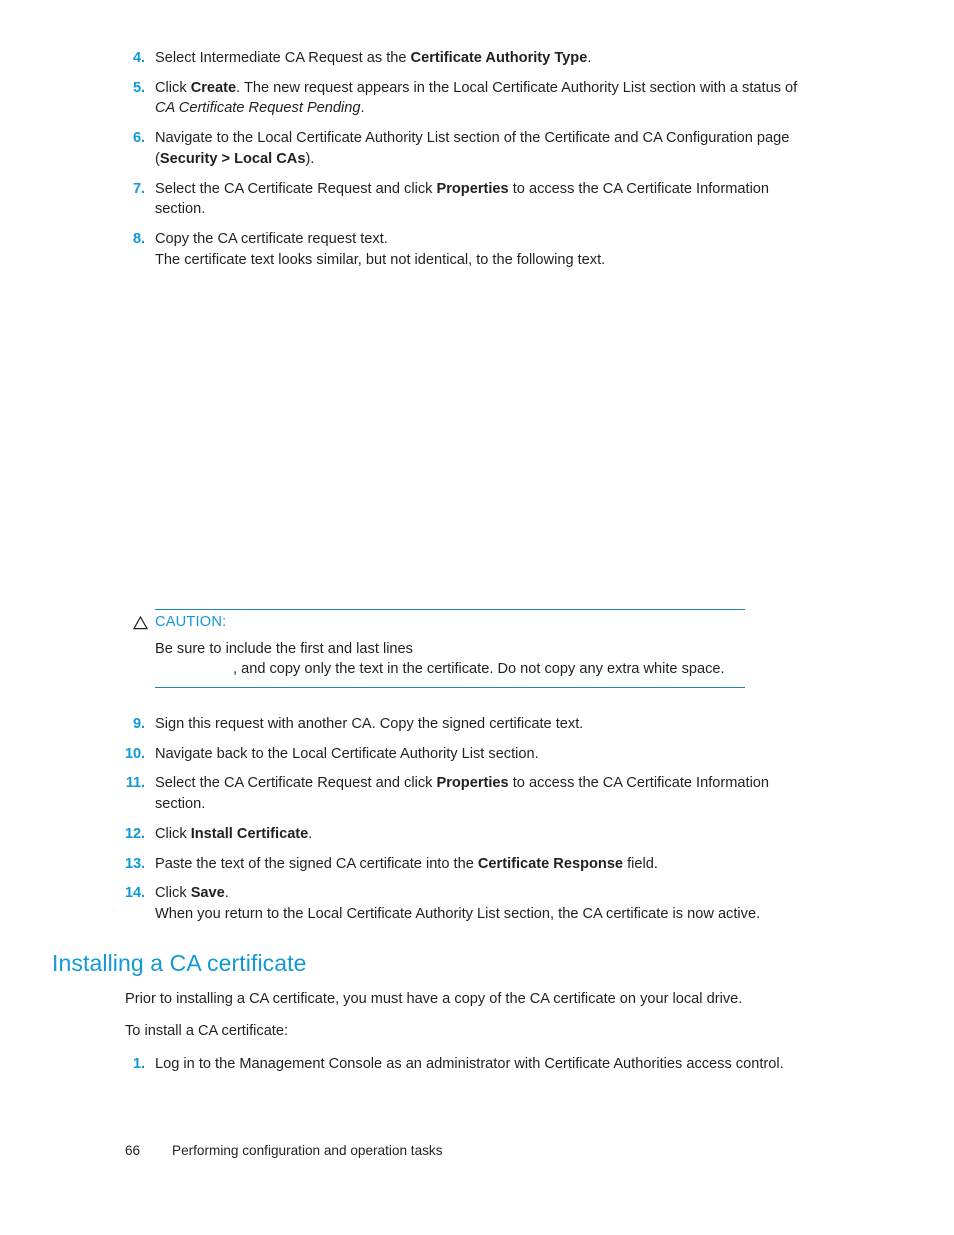 The image size is (954, 1235). I want to click on procedure-step: 12. Click Install Certificate., so click(460, 834).